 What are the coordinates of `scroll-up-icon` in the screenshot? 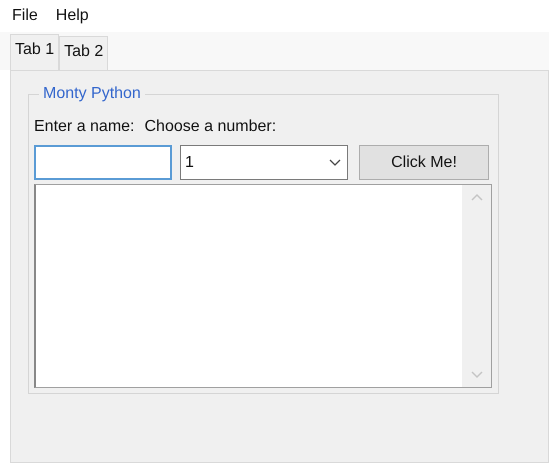 It's located at (476, 197).